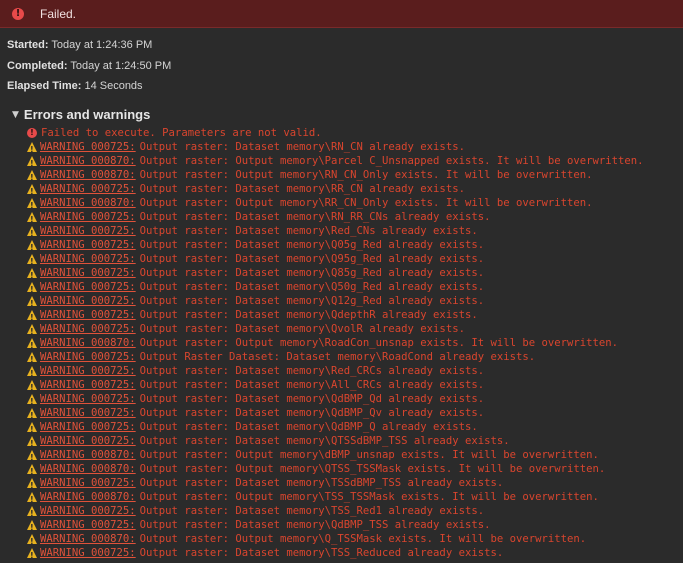 The image size is (683, 563). I want to click on elapsed-info: Elapsed Time: 14 Seconds, so click(75, 86).